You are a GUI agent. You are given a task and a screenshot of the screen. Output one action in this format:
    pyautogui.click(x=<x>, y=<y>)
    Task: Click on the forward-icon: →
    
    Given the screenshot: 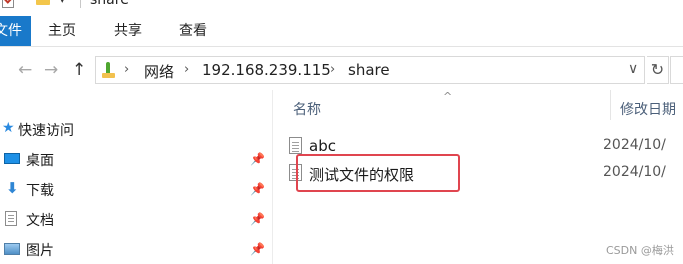 What is the action you would take?
    pyautogui.click(x=51, y=70)
    